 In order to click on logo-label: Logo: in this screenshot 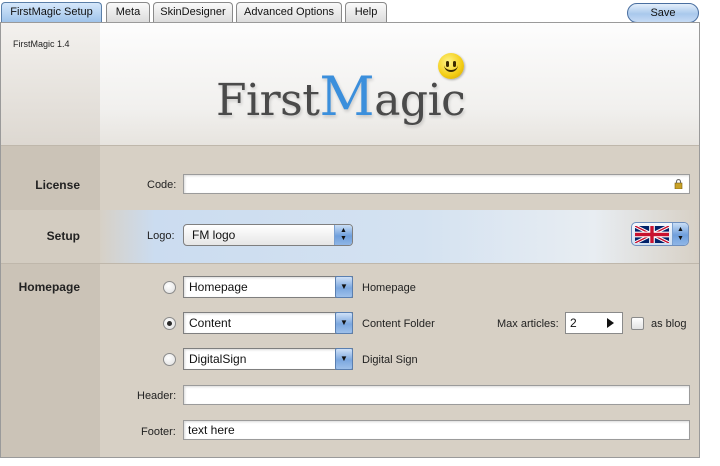, I will do `click(161, 236)`.